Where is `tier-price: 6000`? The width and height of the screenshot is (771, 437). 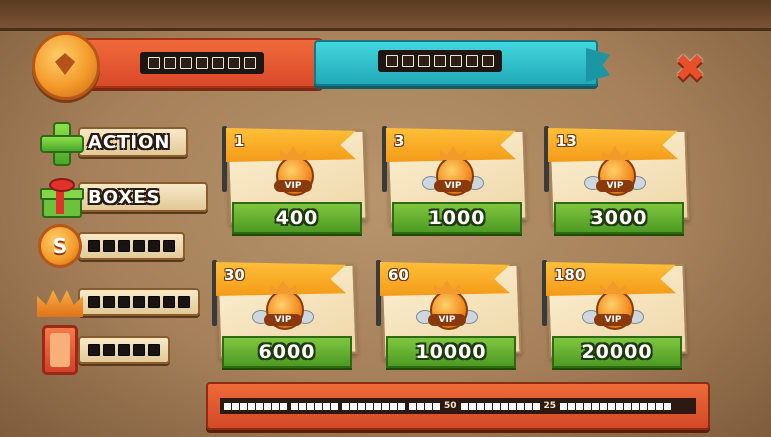 tier-price: 6000 is located at coordinates (287, 352).